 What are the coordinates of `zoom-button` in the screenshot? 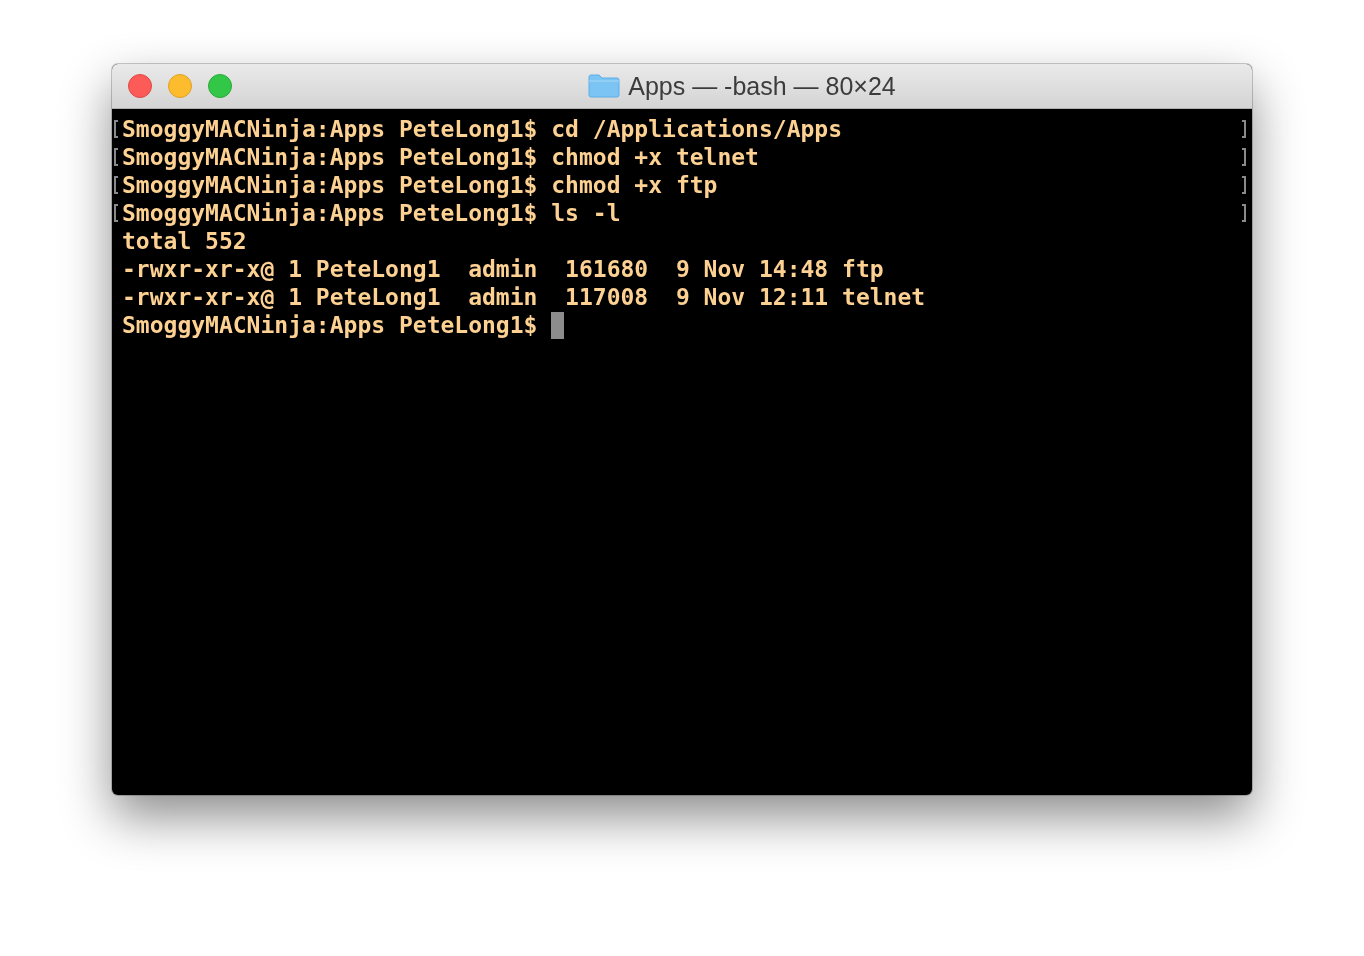 It's located at (220, 86).